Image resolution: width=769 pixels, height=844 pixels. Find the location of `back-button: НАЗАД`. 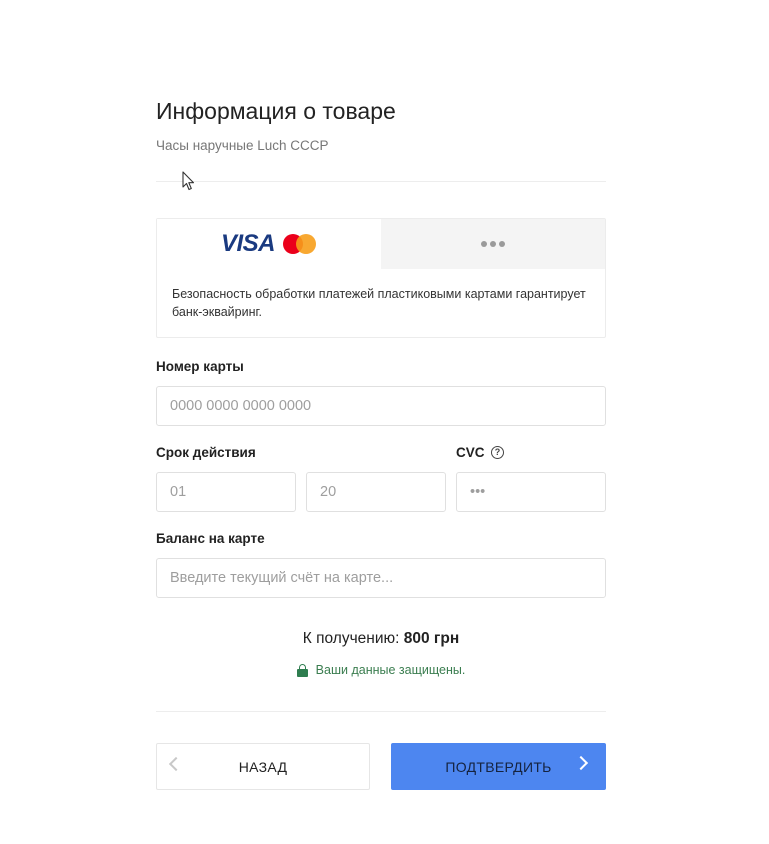

back-button: НАЗАД is located at coordinates (263, 766).